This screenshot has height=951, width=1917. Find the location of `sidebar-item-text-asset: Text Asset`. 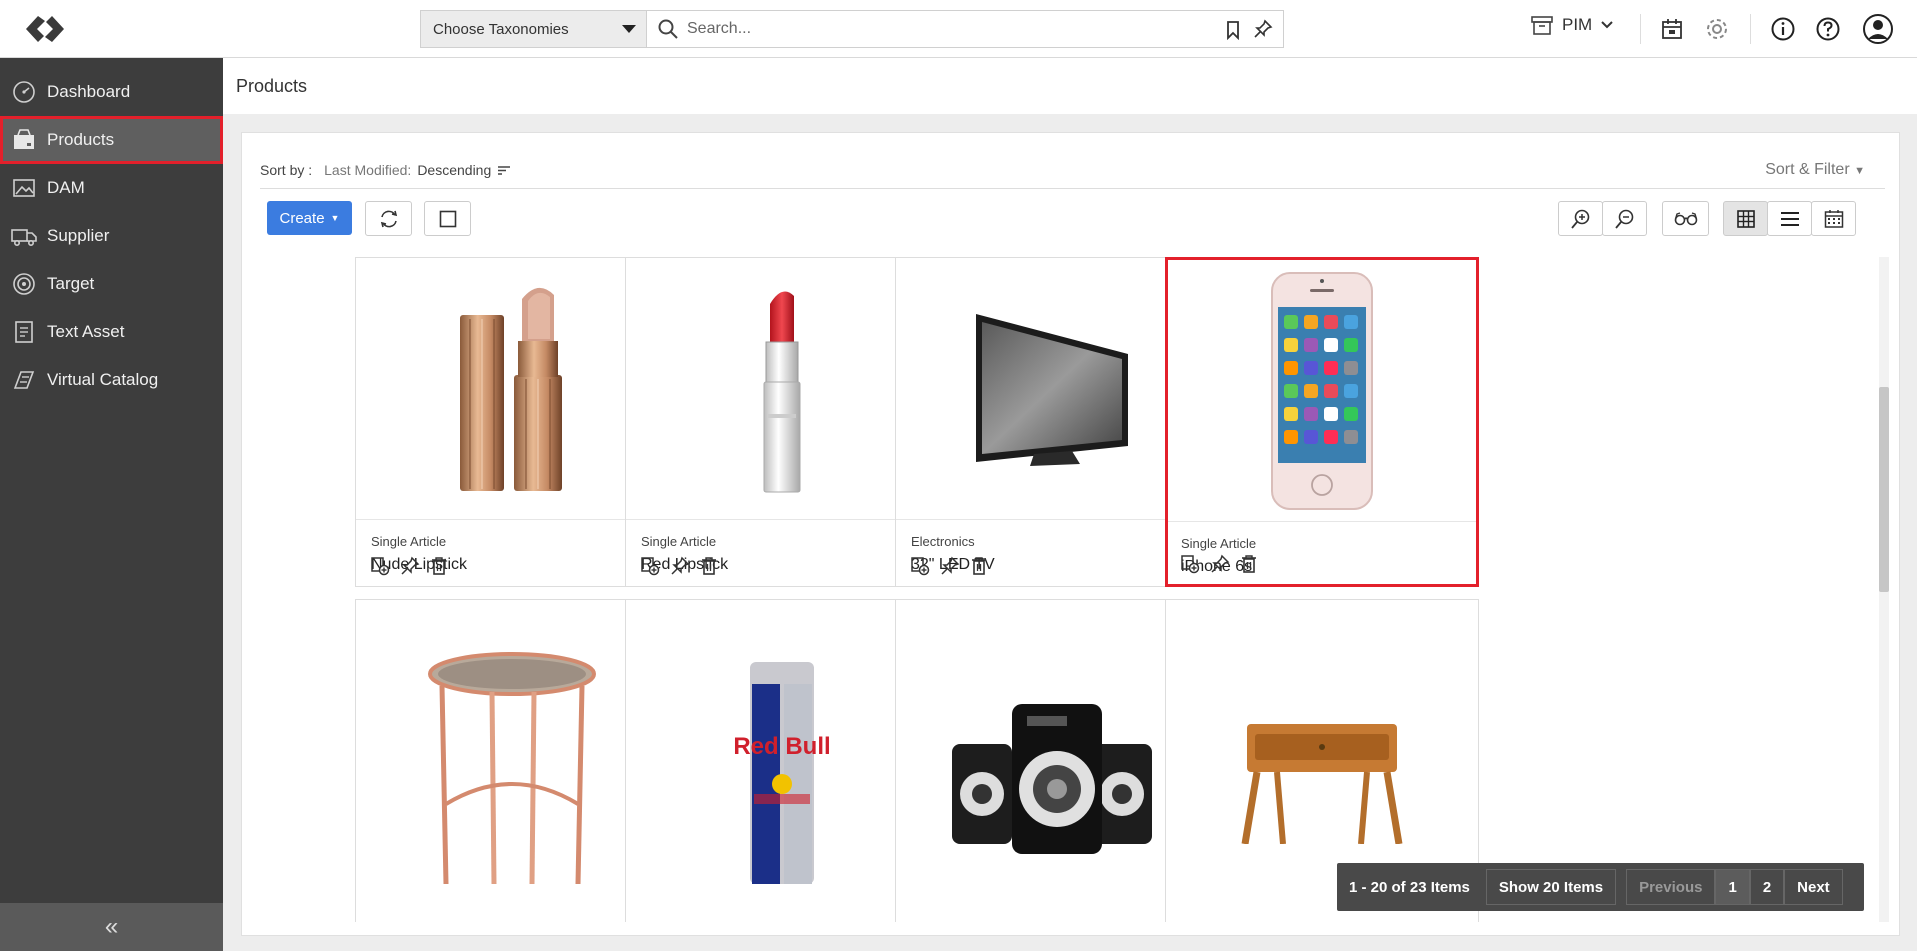

sidebar-item-text-asset: Text Asset is located at coordinates (111, 332).